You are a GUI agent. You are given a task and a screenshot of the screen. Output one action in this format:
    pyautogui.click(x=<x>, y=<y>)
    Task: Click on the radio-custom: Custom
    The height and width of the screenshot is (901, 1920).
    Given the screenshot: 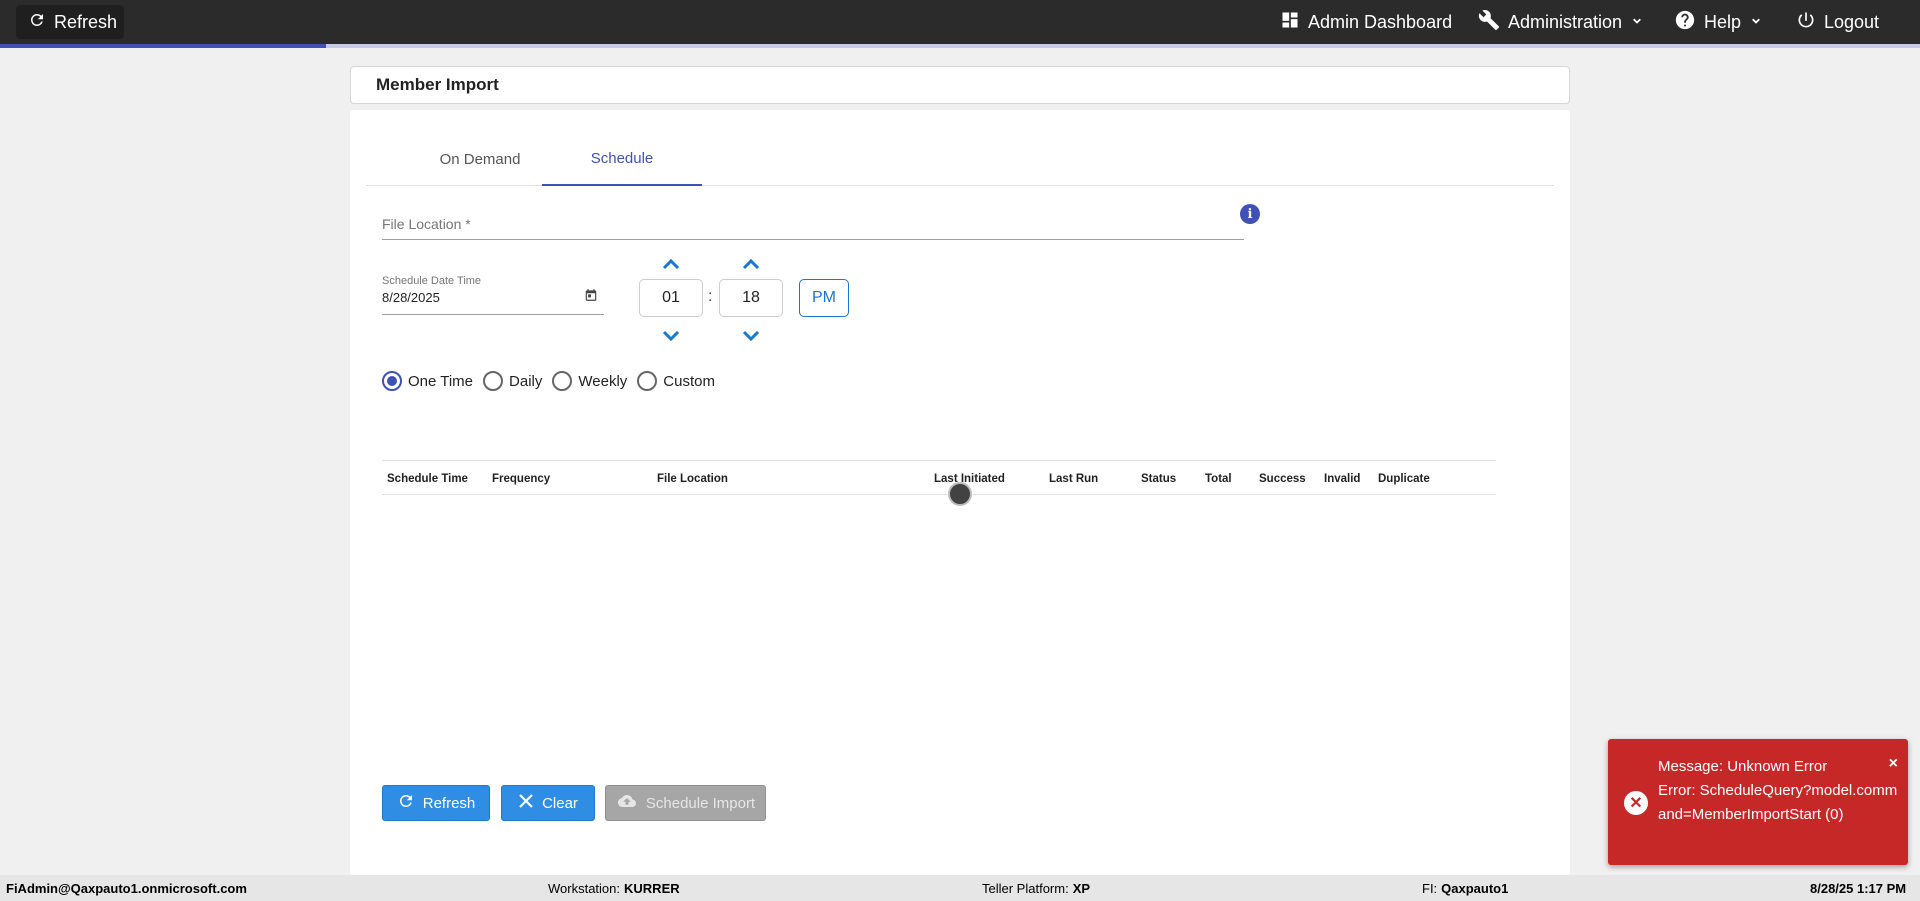 What is the action you would take?
    pyautogui.click(x=676, y=381)
    